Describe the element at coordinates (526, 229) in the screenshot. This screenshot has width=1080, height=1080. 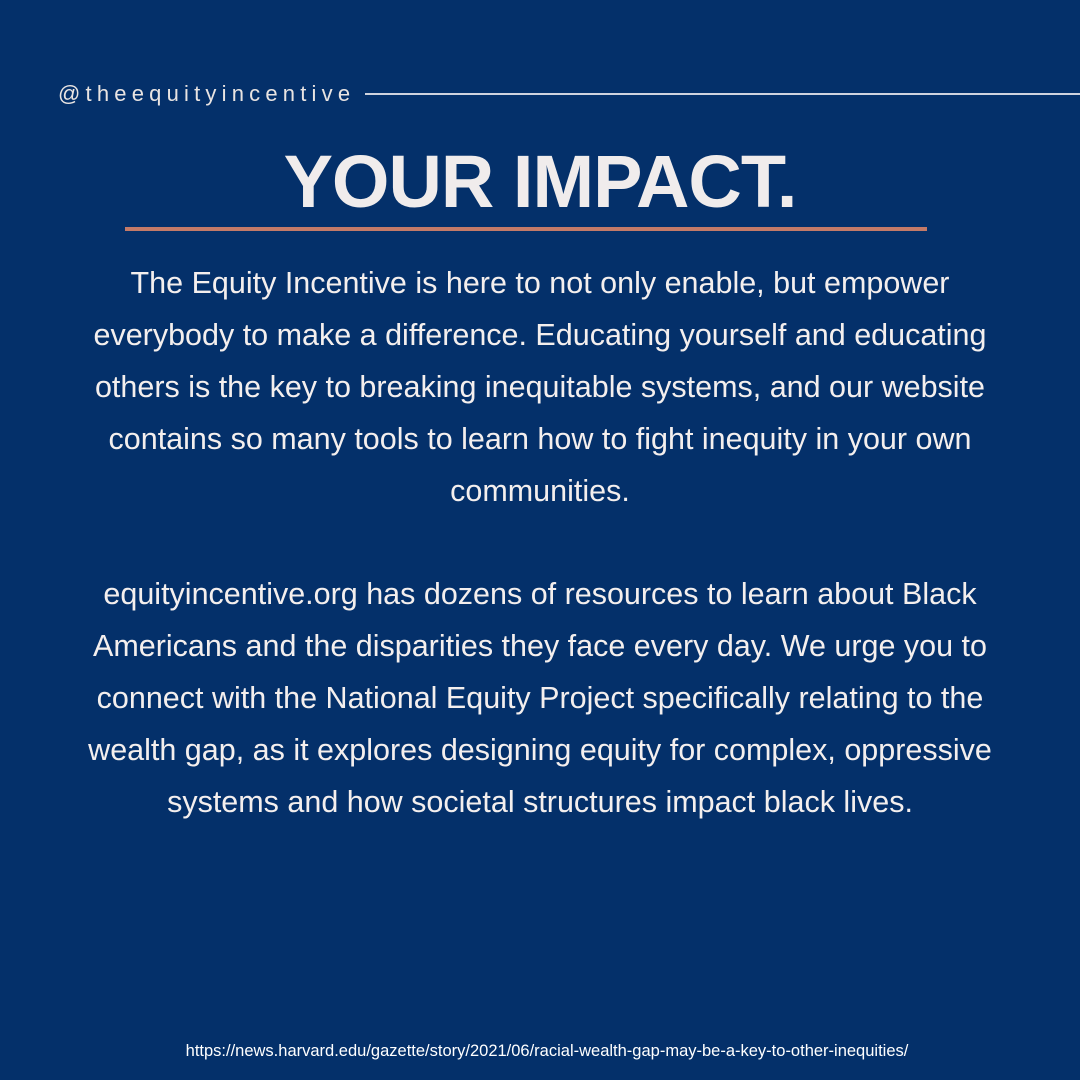
I see `title-underline` at that location.